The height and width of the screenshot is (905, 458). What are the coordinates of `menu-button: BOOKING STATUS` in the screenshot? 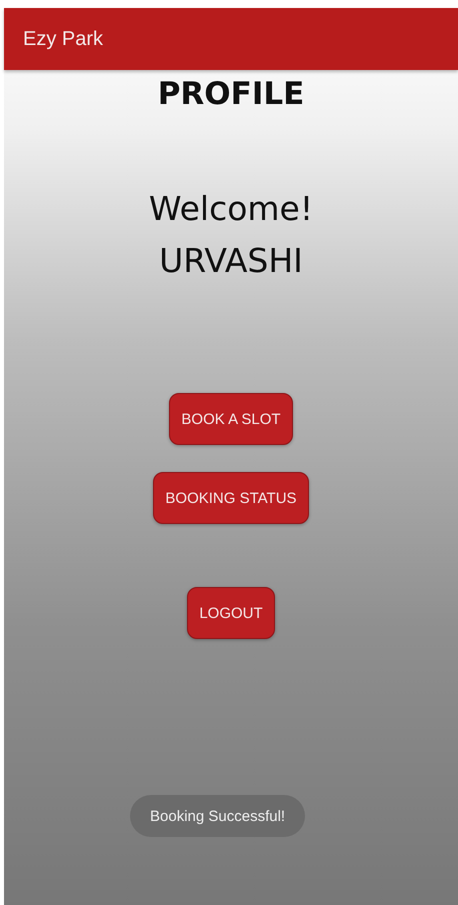 It's located at (231, 498).